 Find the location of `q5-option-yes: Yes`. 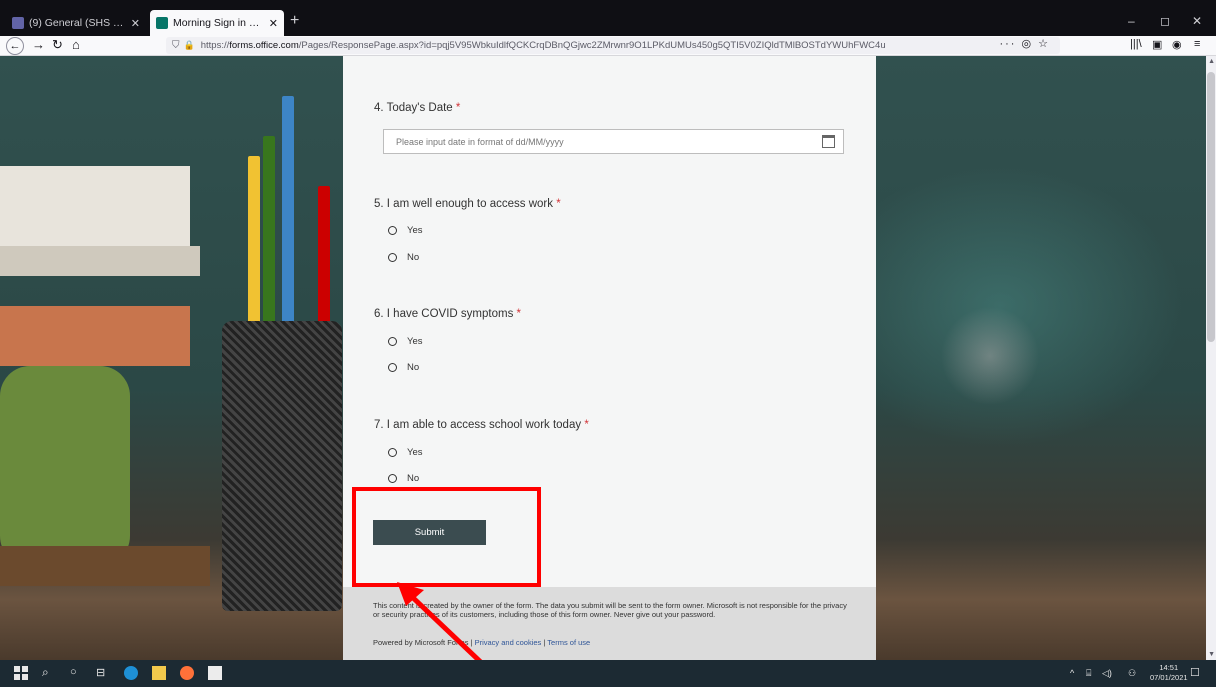

q5-option-yes: Yes is located at coordinates (405, 230).